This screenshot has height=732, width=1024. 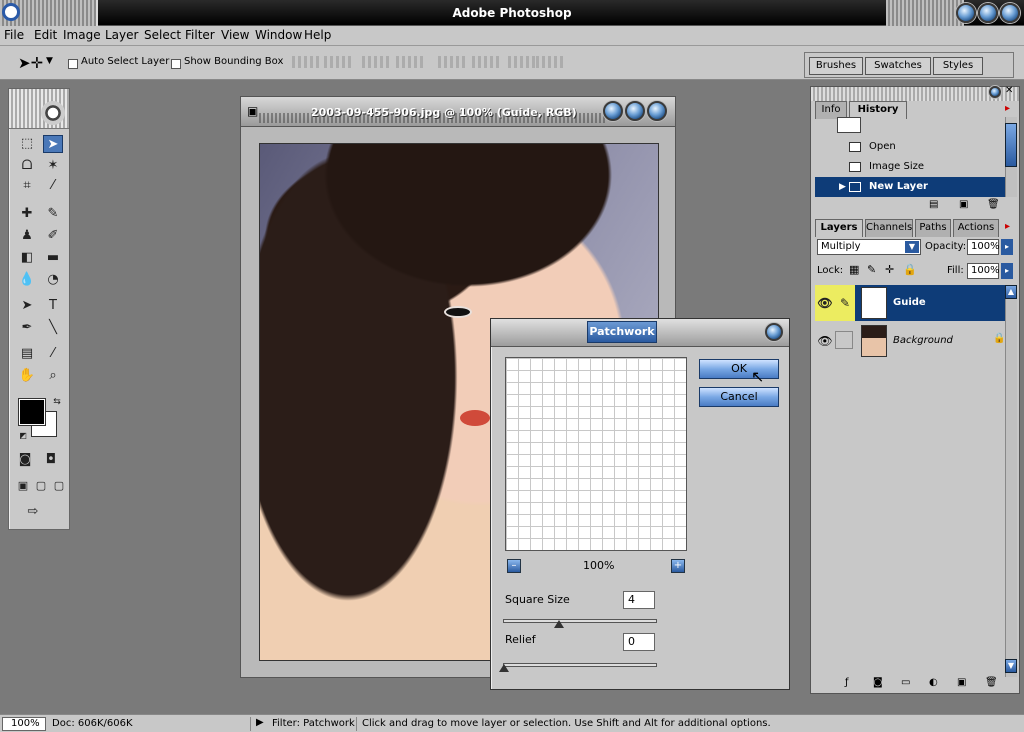 What do you see at coordinates (983, 271) in the screenshot?
I see `fill-field: 100%` at bounding box center [983, 271].